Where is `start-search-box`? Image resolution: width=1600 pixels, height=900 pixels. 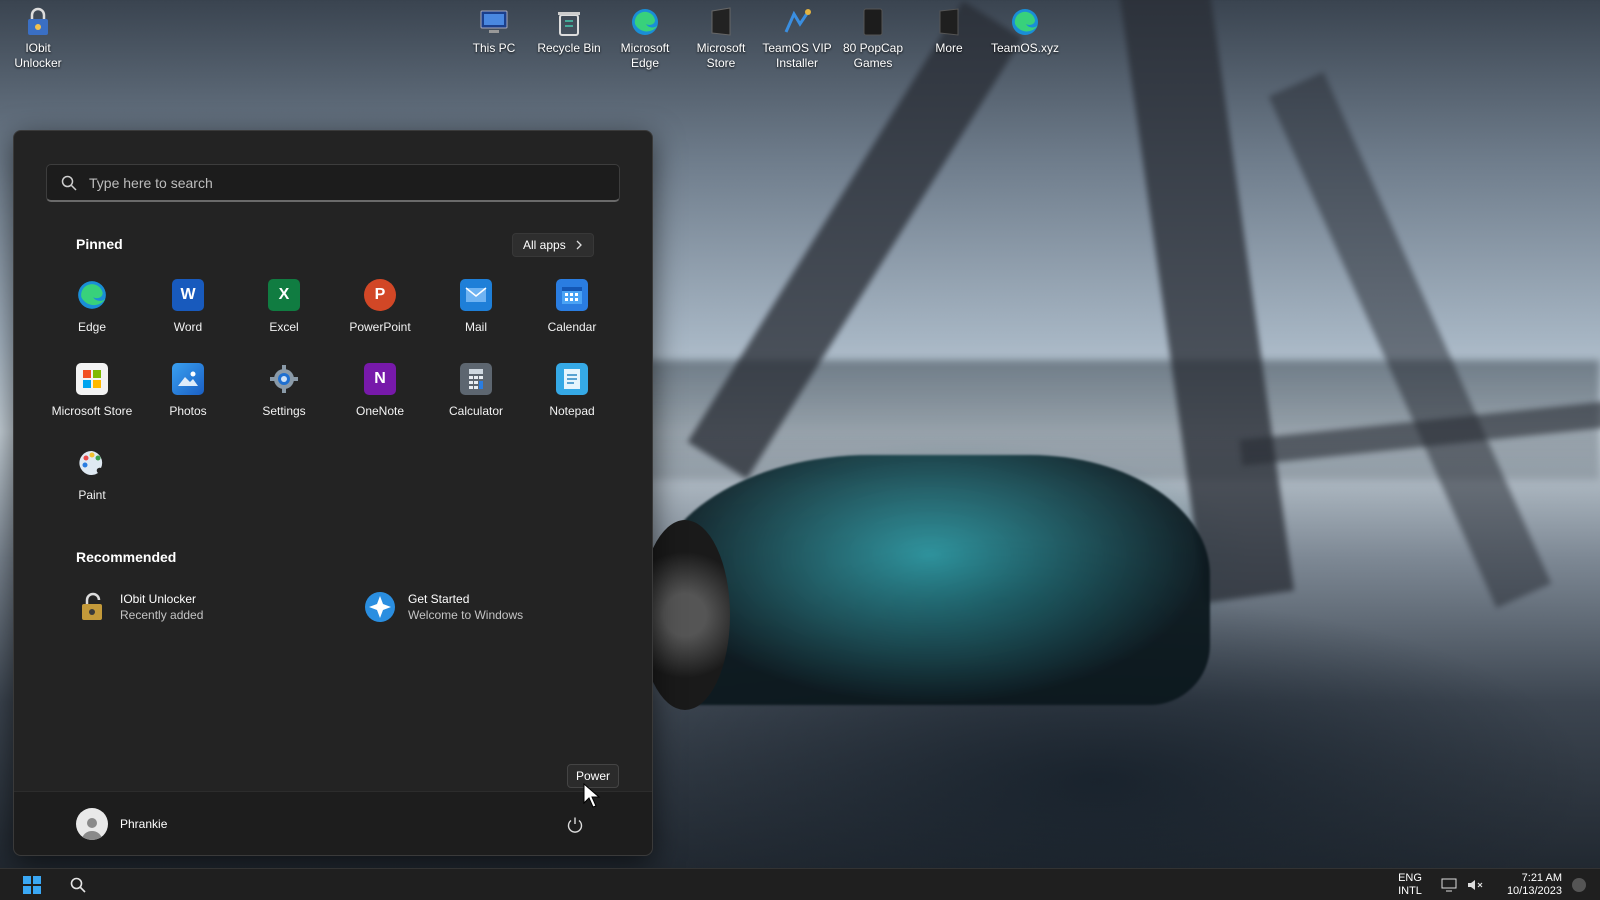 start-search-box is located at coordinates (333, 183).